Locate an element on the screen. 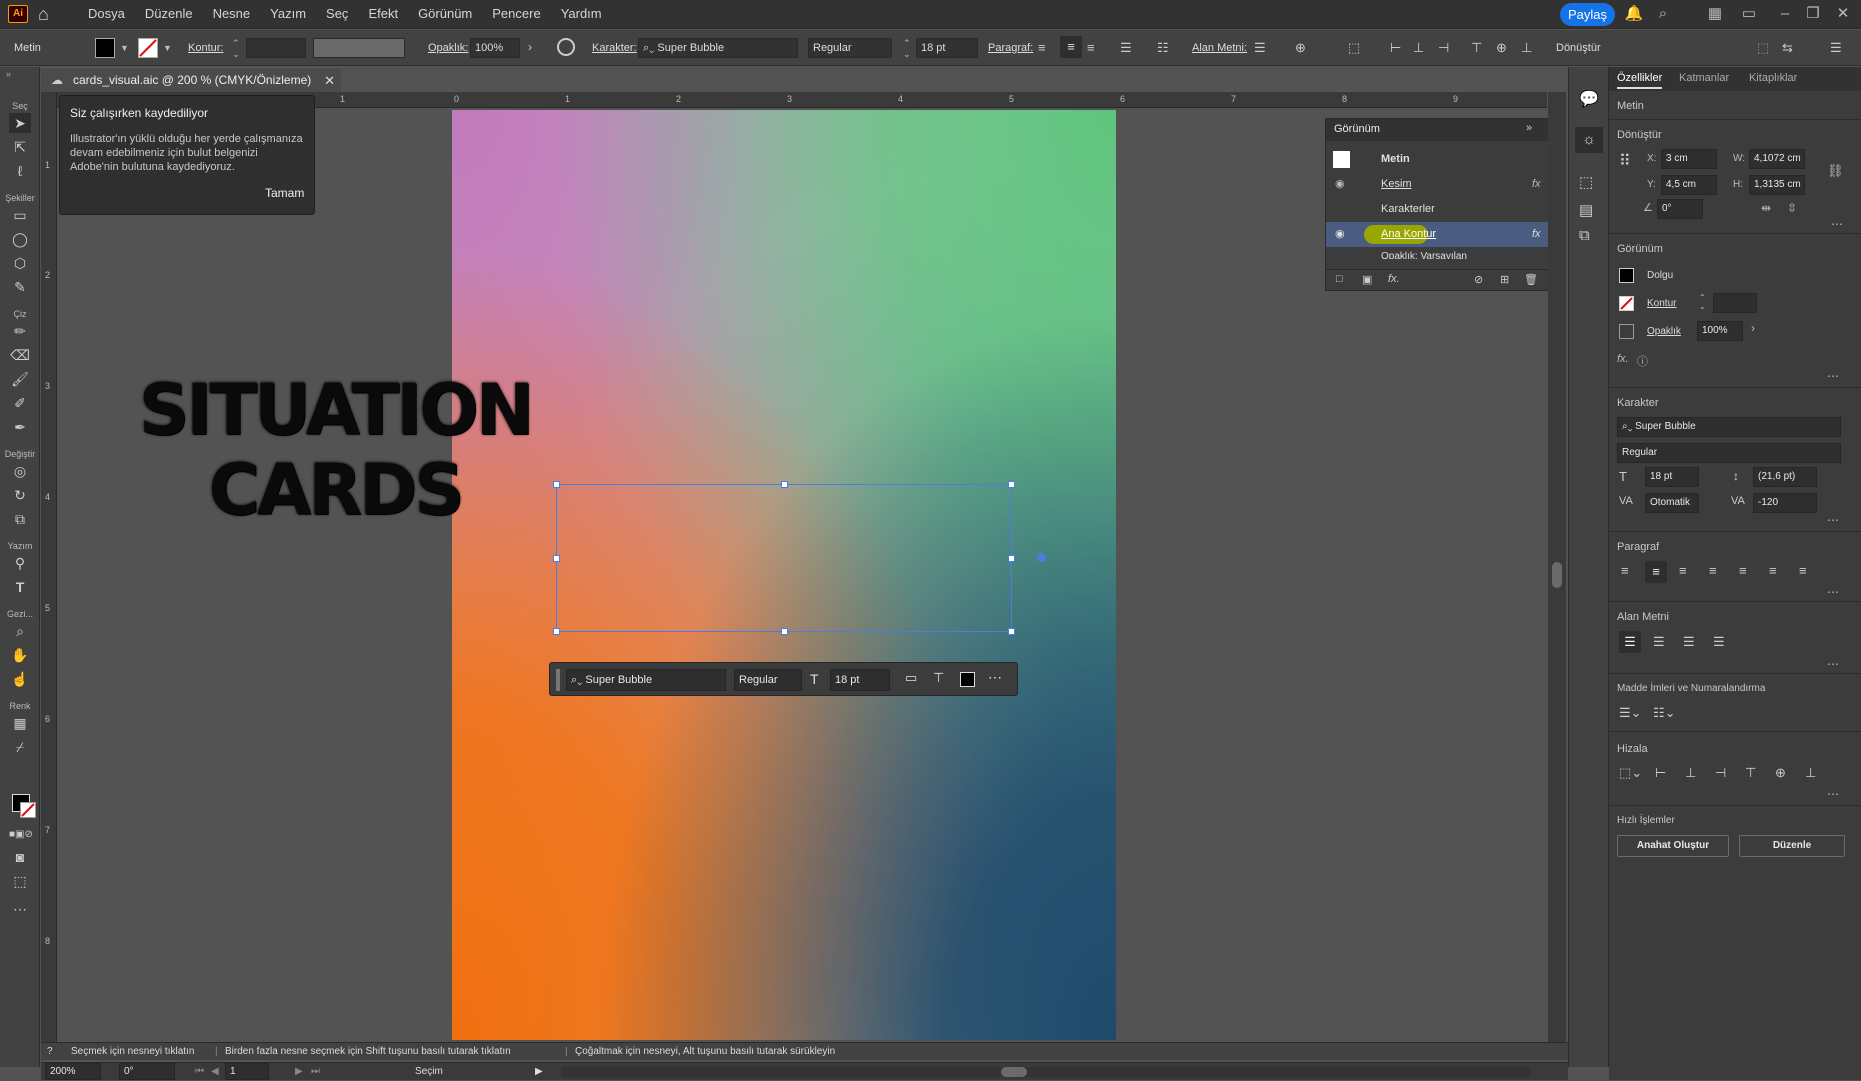 This screenshot has width=1861, height=1081. opacity-field: 100% is located at coordinates (495, 48).